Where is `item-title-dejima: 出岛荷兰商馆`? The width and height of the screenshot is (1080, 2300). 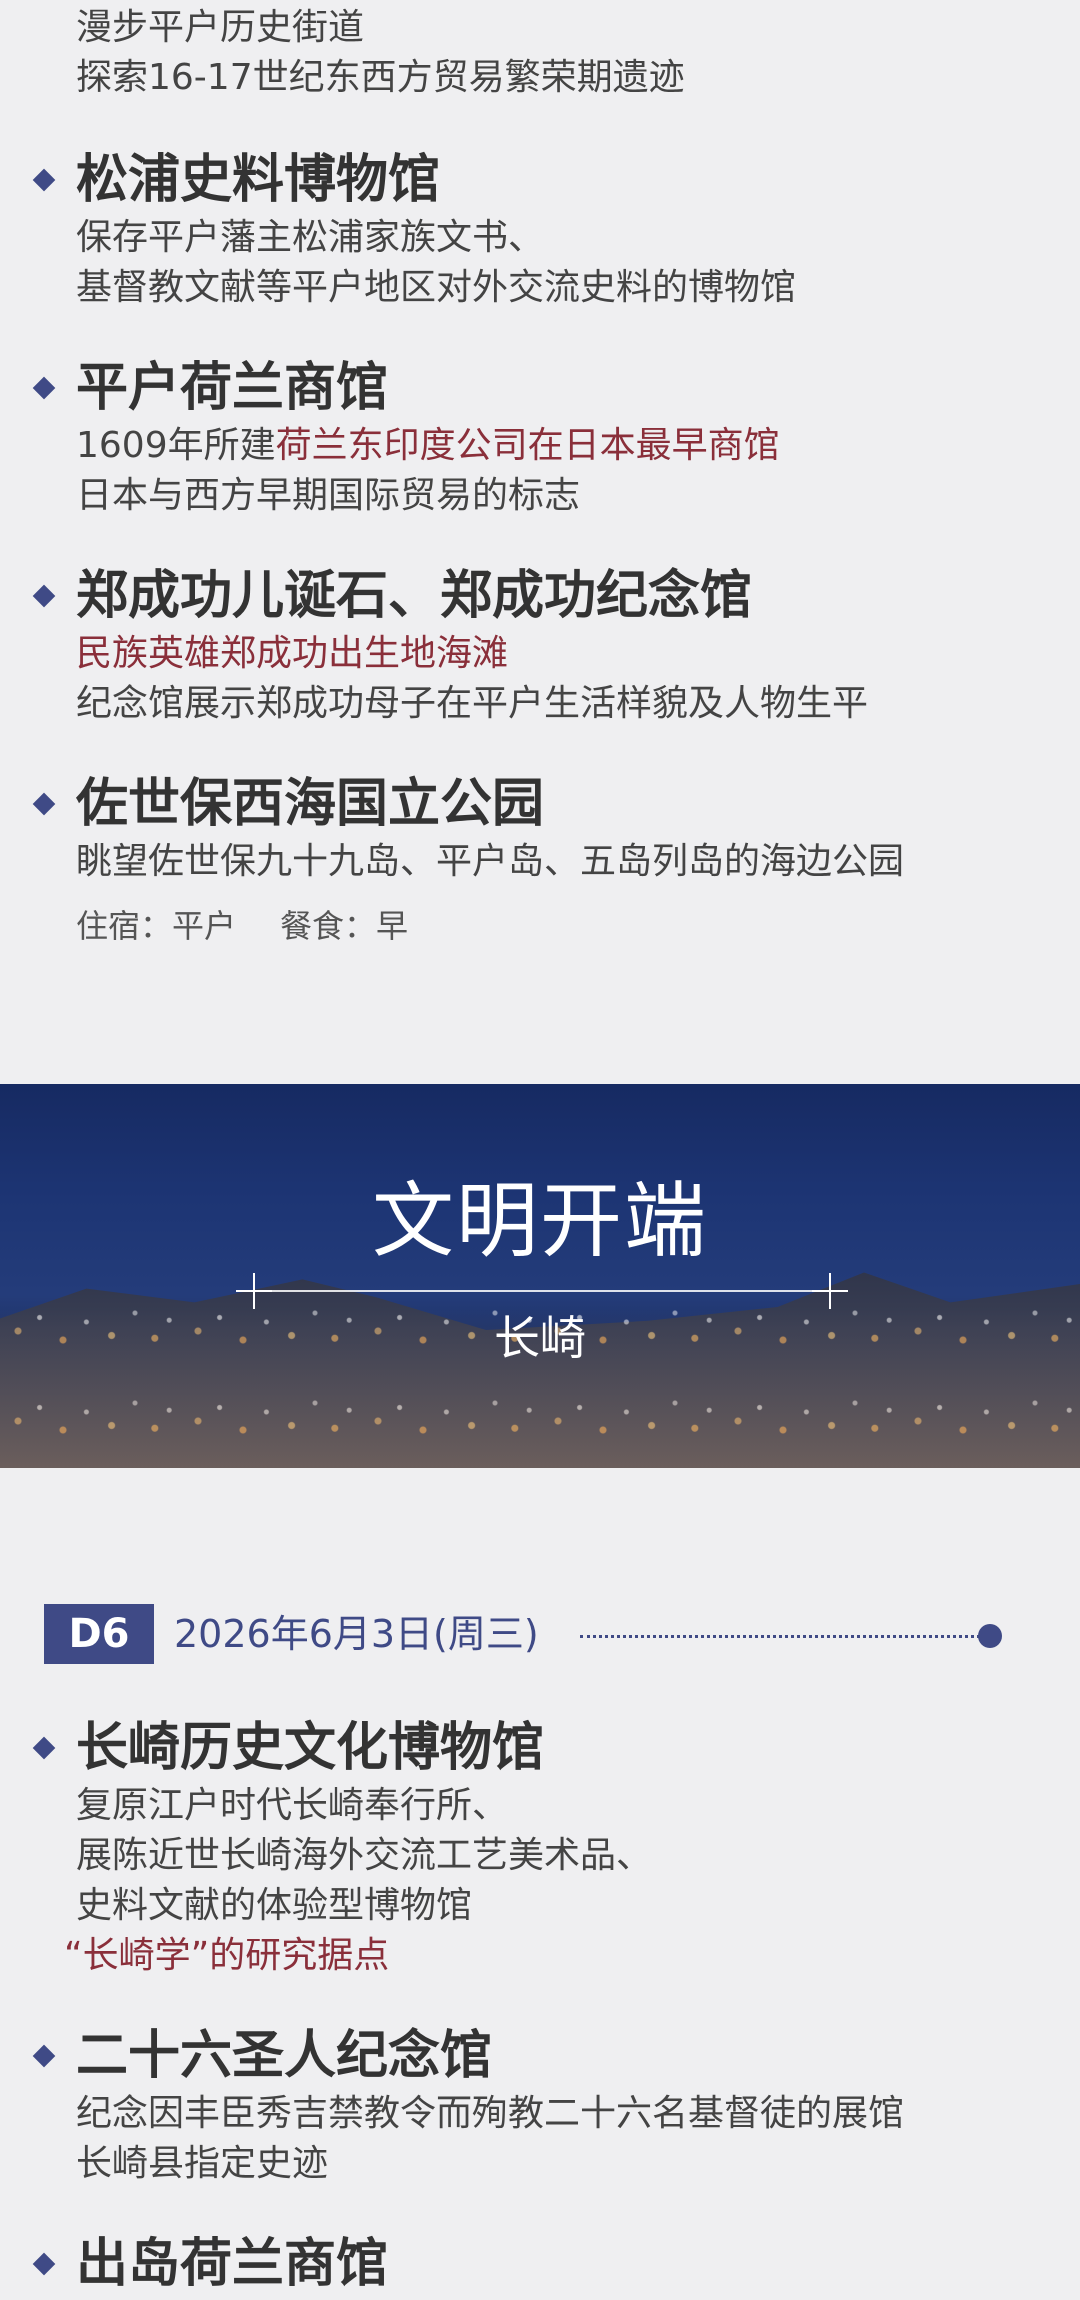
item-title-dejima: 出岛荷兰商馆 is located at coordinates (232, 2264).